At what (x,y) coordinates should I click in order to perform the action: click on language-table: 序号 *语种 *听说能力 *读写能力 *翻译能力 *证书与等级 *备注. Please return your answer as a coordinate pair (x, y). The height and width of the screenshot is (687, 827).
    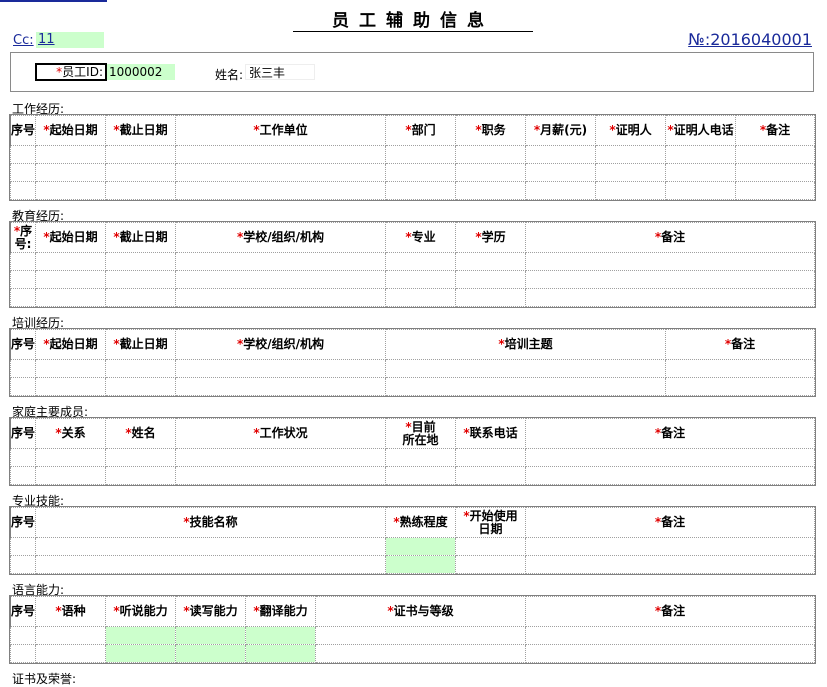
    Looking at the image, I should click on (412, 629).